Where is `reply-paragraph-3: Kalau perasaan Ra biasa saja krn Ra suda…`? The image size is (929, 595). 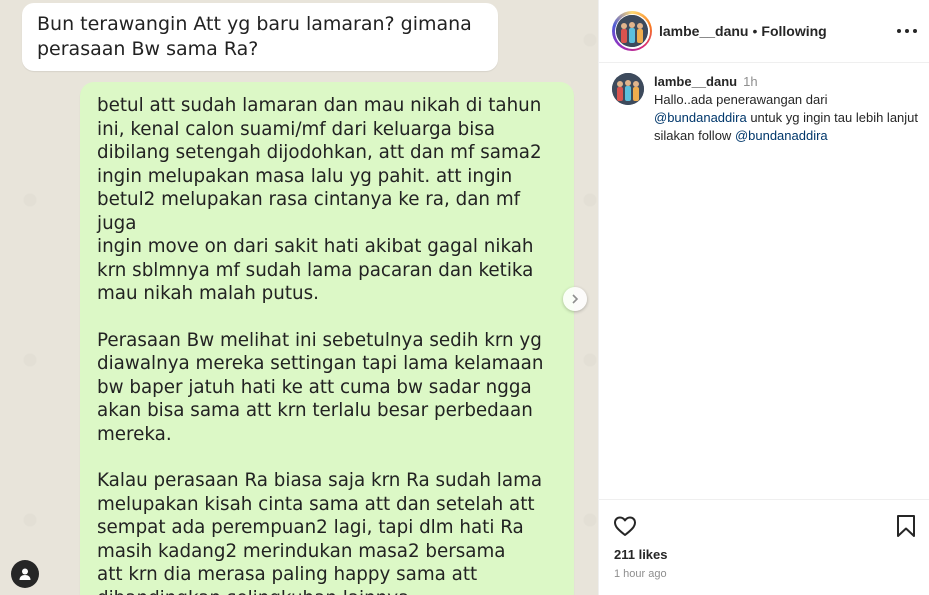 reply-paragraph-3: Kalau perasaan Ra biasa saja krn Ra suda… is located at coordinates (320, 532).